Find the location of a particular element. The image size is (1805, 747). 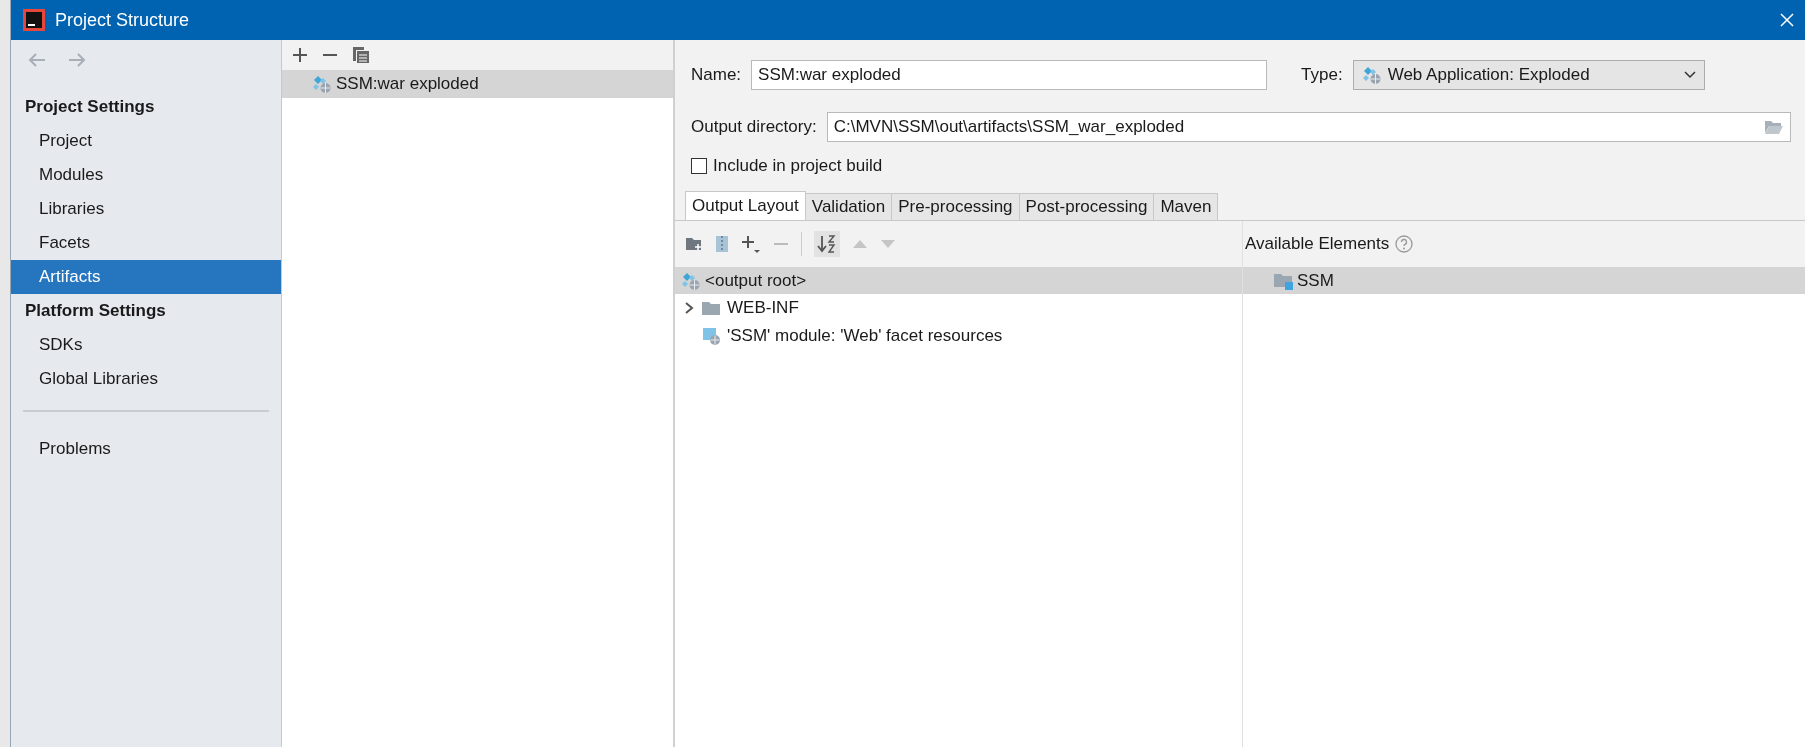

type-label: Type: is located at coordinates (1322, 75).